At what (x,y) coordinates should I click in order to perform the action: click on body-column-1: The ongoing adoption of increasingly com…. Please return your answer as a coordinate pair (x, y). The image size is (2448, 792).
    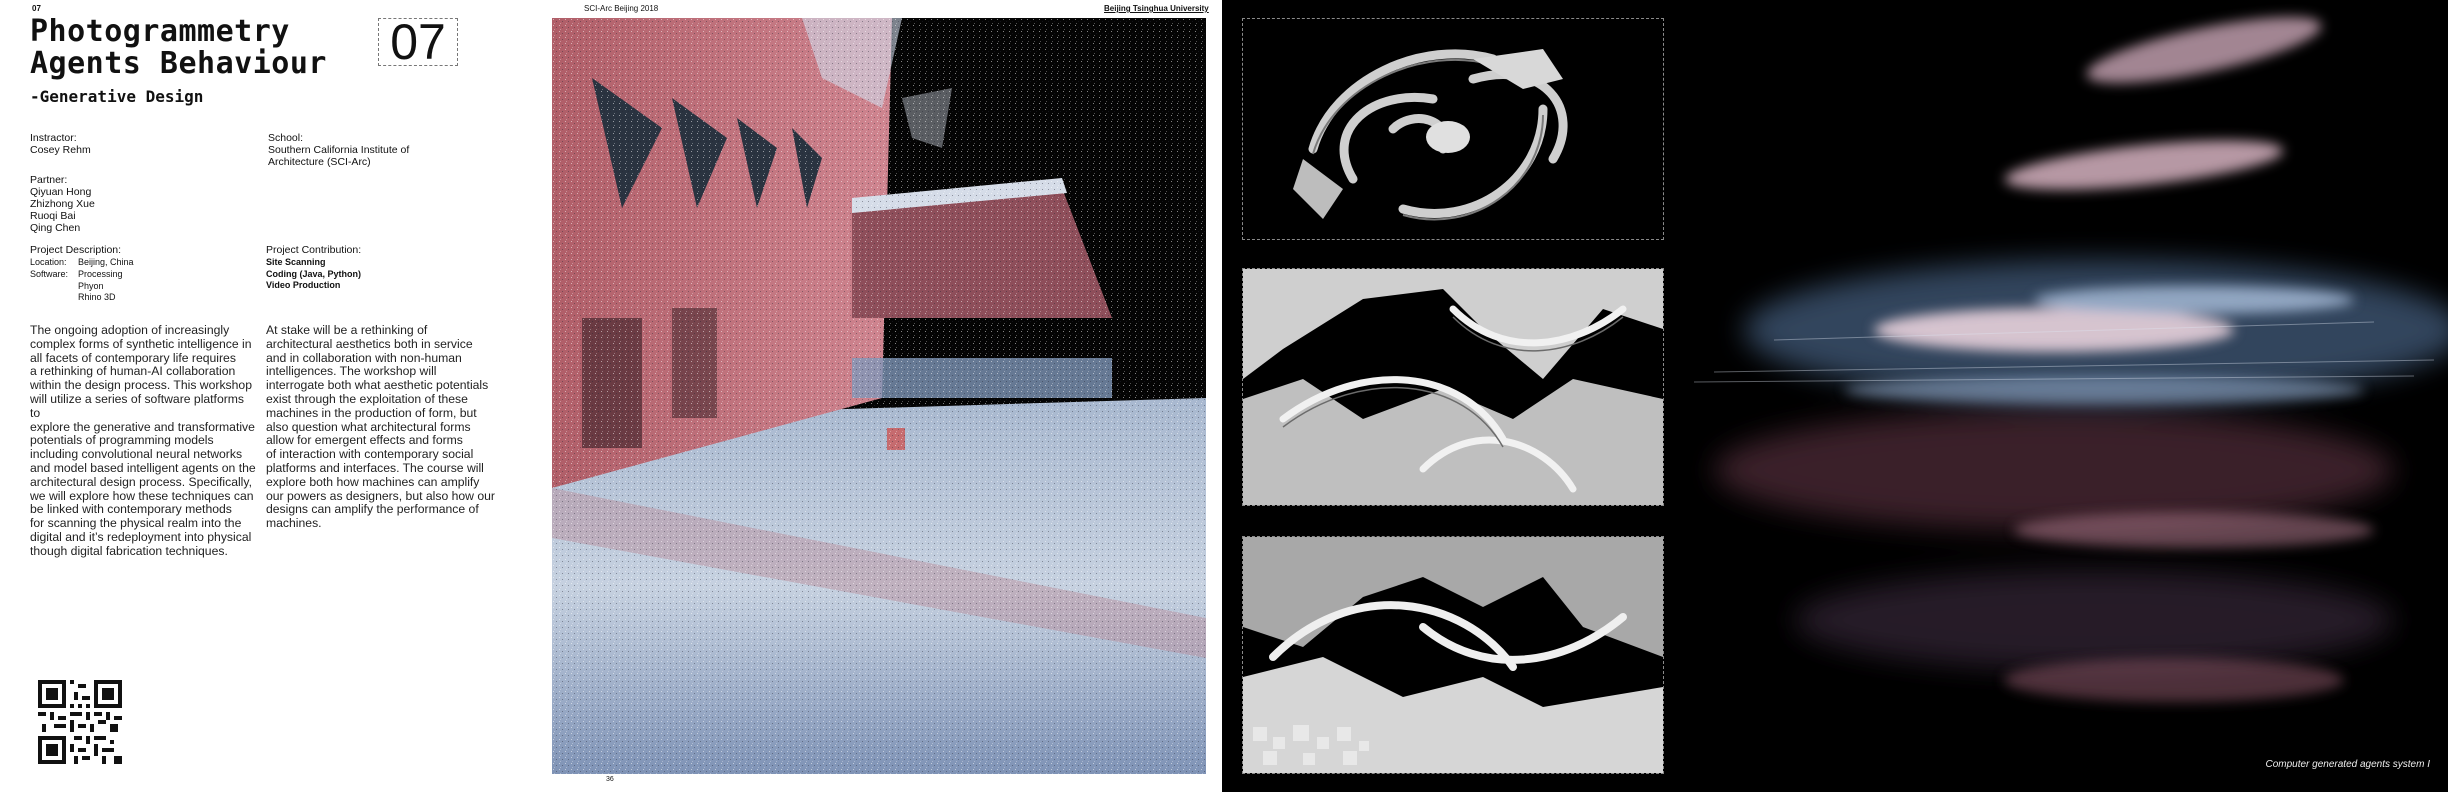
    Looking at the image, I should click on (143, 441).